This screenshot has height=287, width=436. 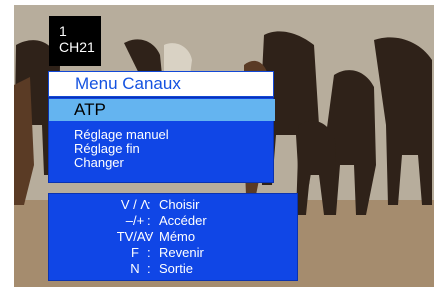 I want to click on menu-item-reglage-fin: Réglage fin, so click(x=107, y=149).